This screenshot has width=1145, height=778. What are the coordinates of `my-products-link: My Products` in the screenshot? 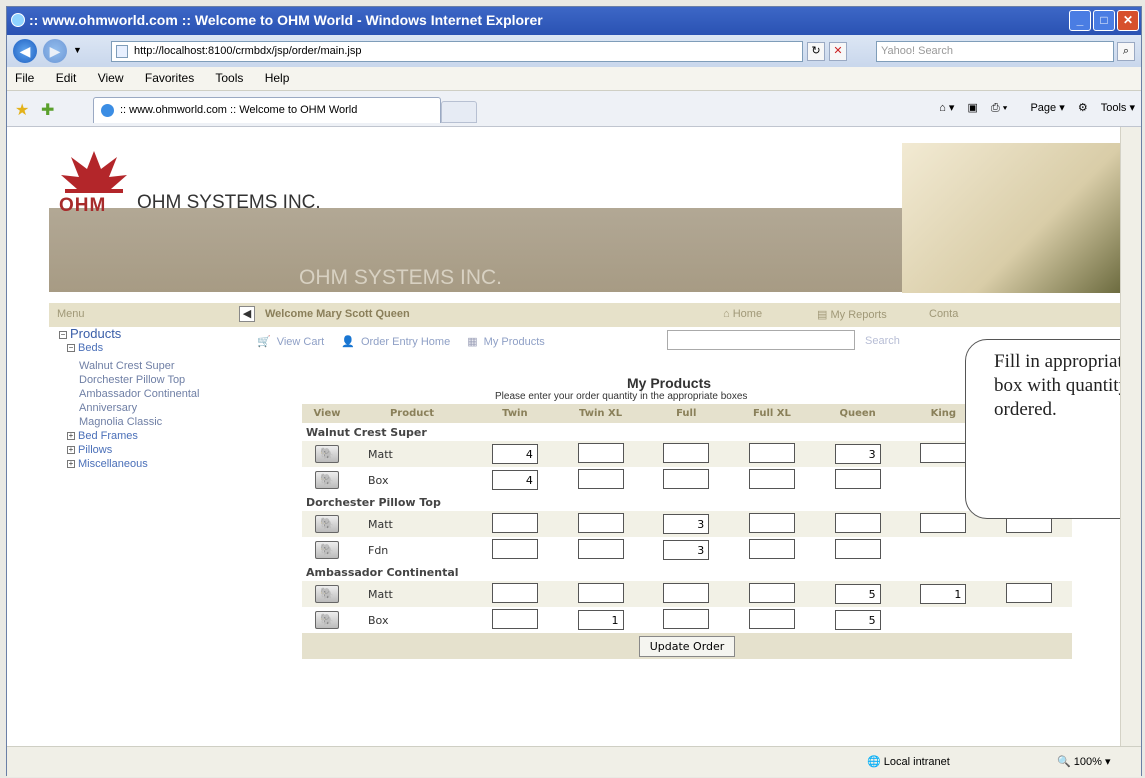 It's located at (514, 342).